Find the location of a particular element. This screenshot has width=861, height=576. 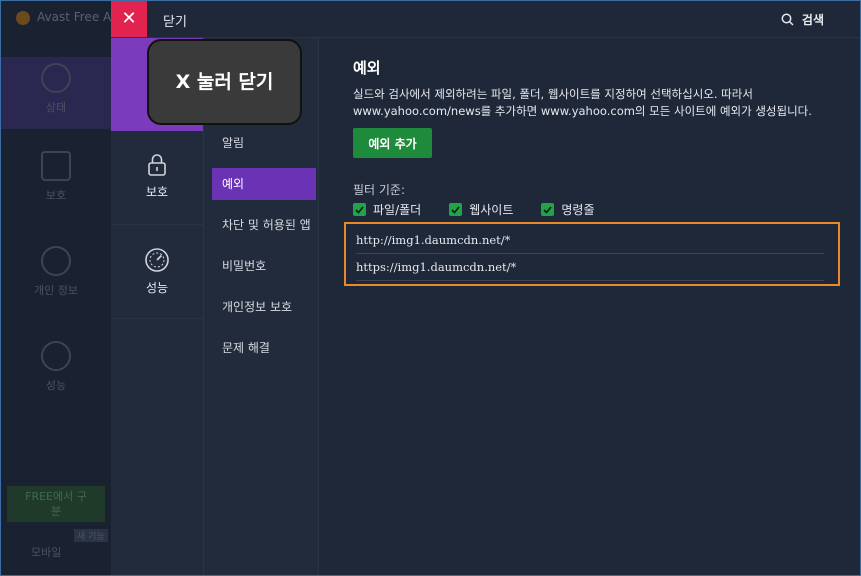

background-app-title: Avast Free A is located at coordinates (74, 17).